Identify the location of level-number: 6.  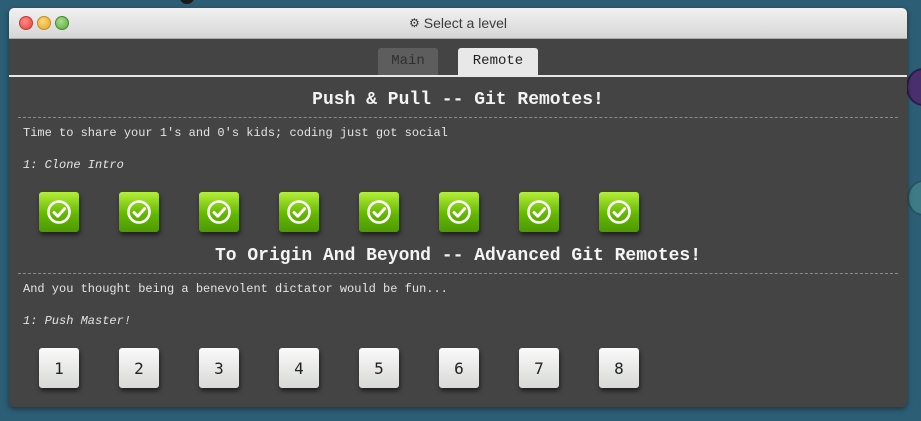
(459, 368).